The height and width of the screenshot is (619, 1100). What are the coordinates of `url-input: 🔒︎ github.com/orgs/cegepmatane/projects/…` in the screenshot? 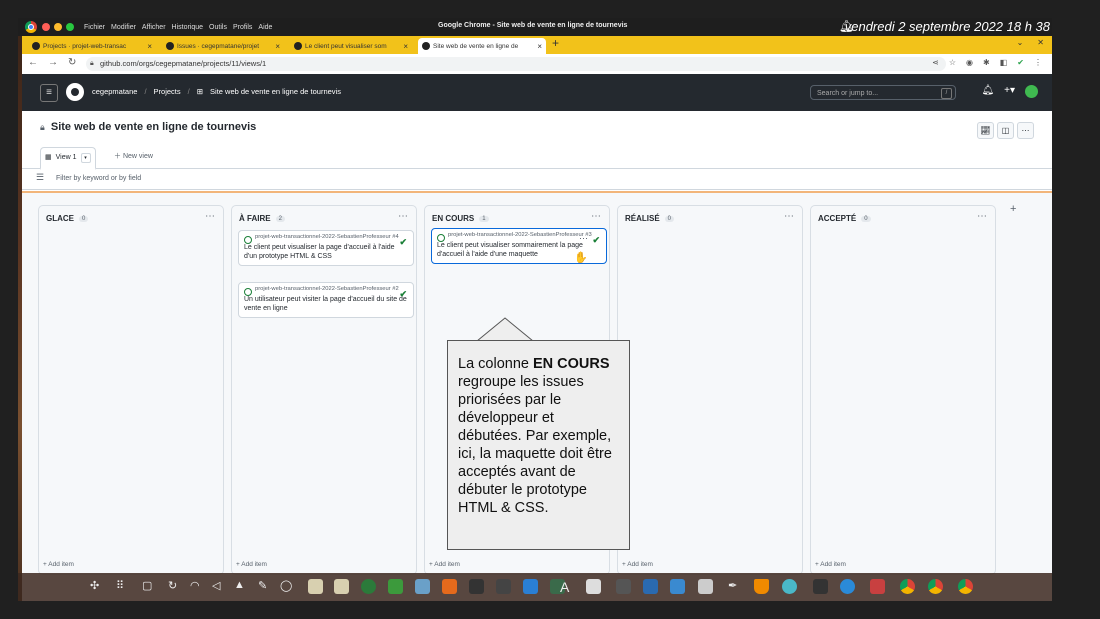 It's located at (516, 64).